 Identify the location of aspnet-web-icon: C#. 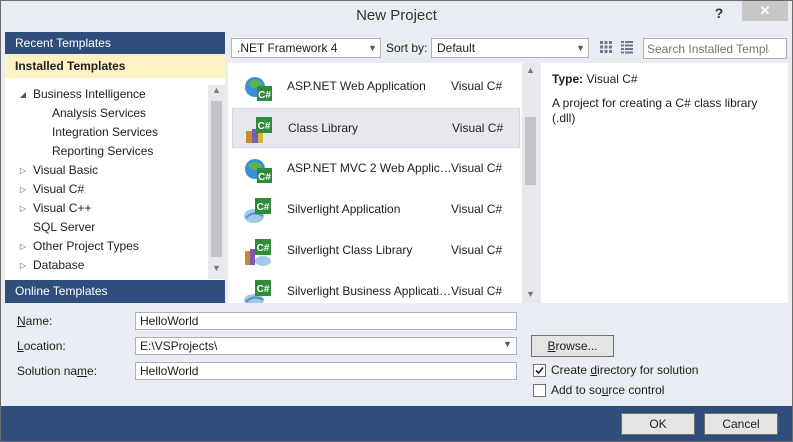
(258, 89).